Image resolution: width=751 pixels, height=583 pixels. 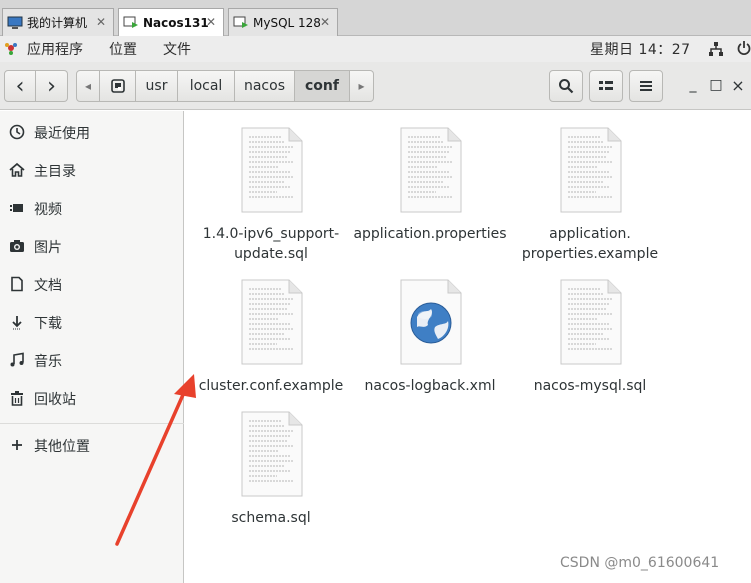 What do you see at coordinates (55, 400) in the screenshot?
I see `sidebar-item-label: 回收站` at bounding box center [55, 400].